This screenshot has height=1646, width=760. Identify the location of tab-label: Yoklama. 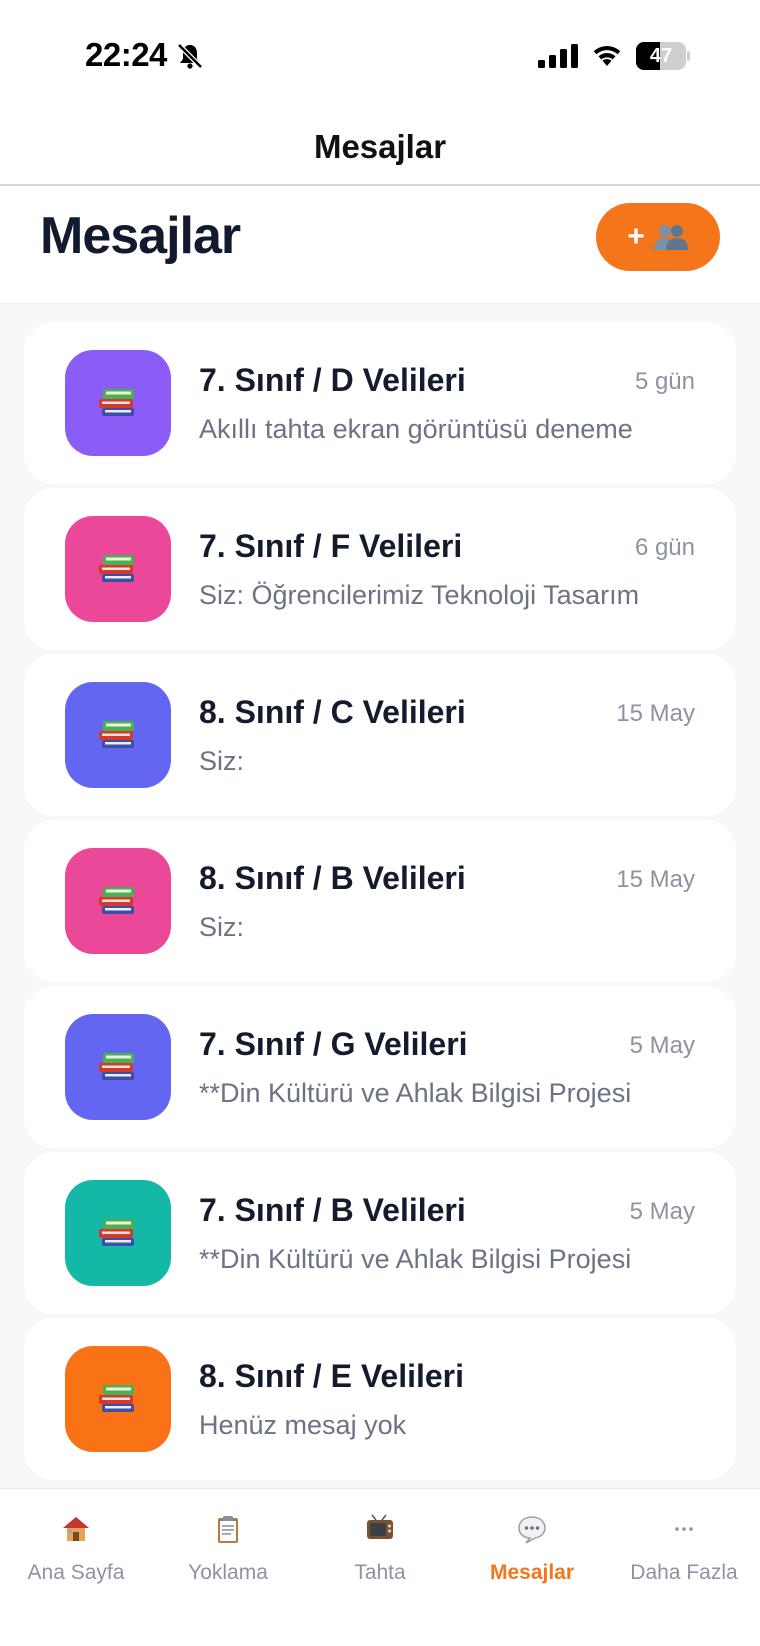
(228, 1572).